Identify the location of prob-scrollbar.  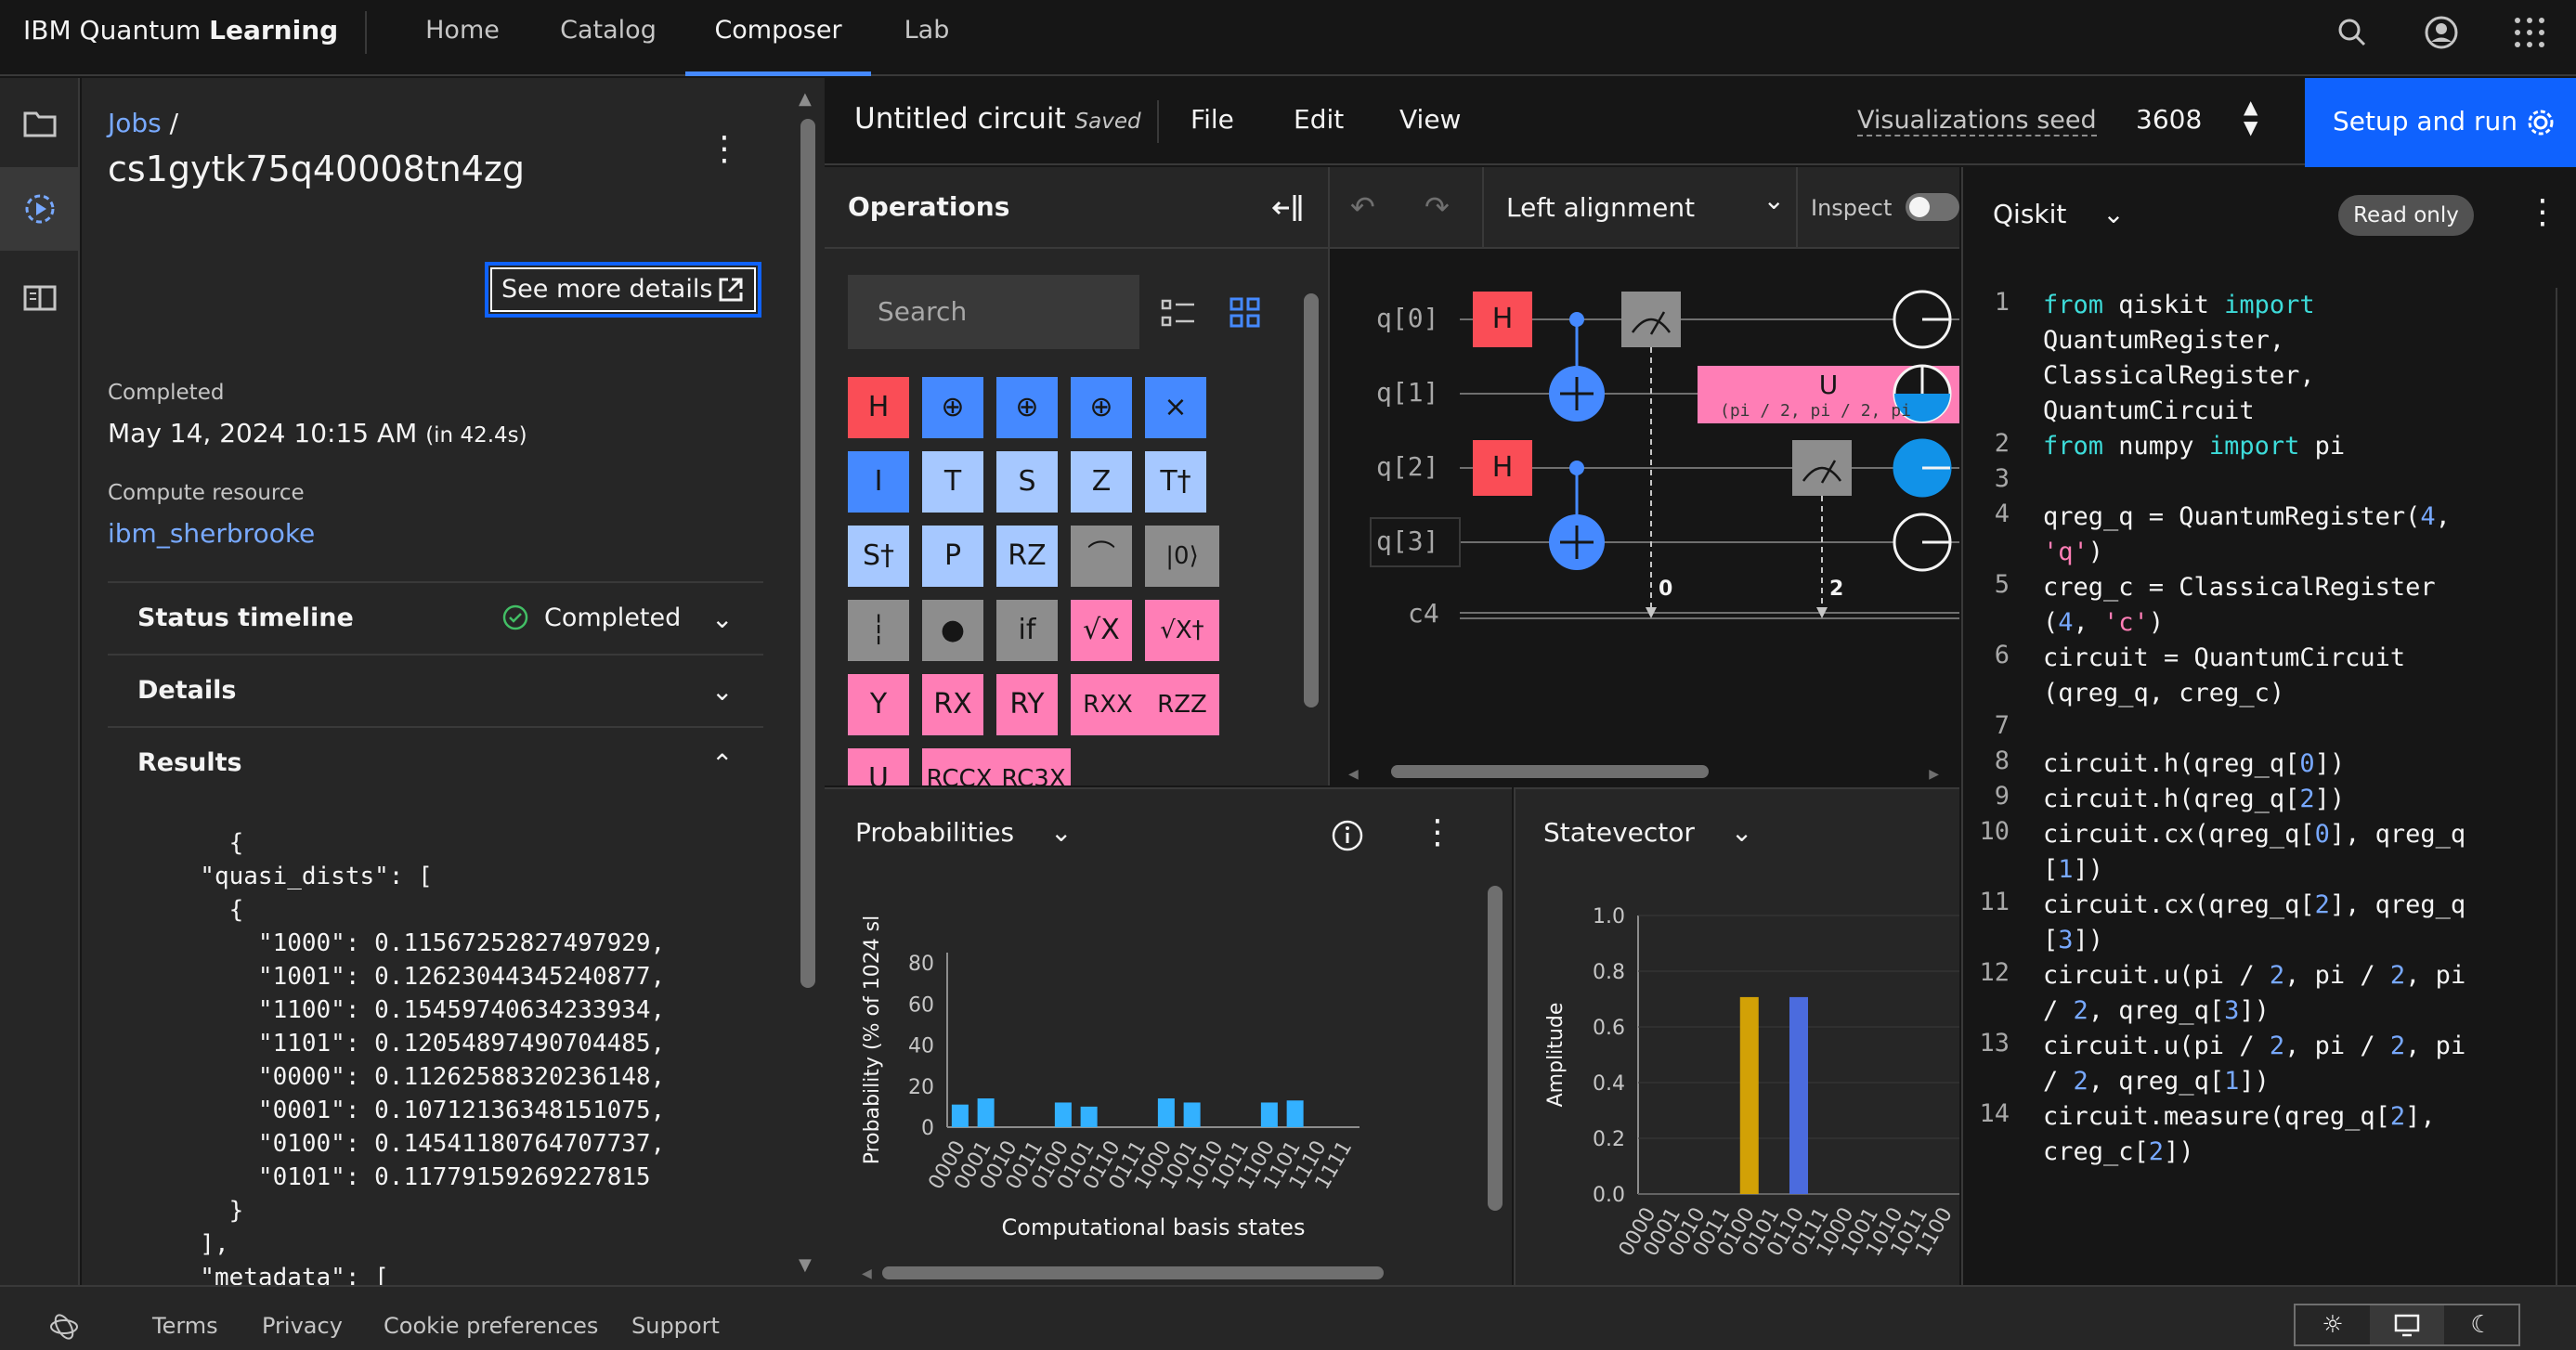
(1496, 1048).